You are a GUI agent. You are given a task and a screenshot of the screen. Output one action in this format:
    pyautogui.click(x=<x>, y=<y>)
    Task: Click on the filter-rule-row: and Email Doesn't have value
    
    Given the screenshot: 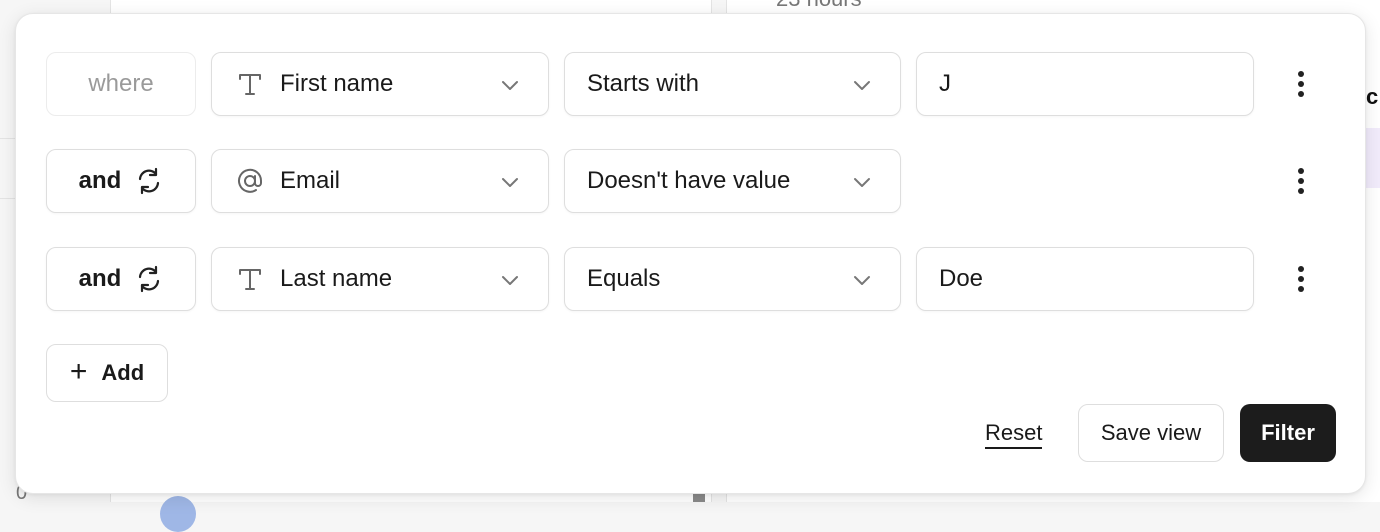 What is the action you would take?
    pyautogui.click(x=696, y=182)
    